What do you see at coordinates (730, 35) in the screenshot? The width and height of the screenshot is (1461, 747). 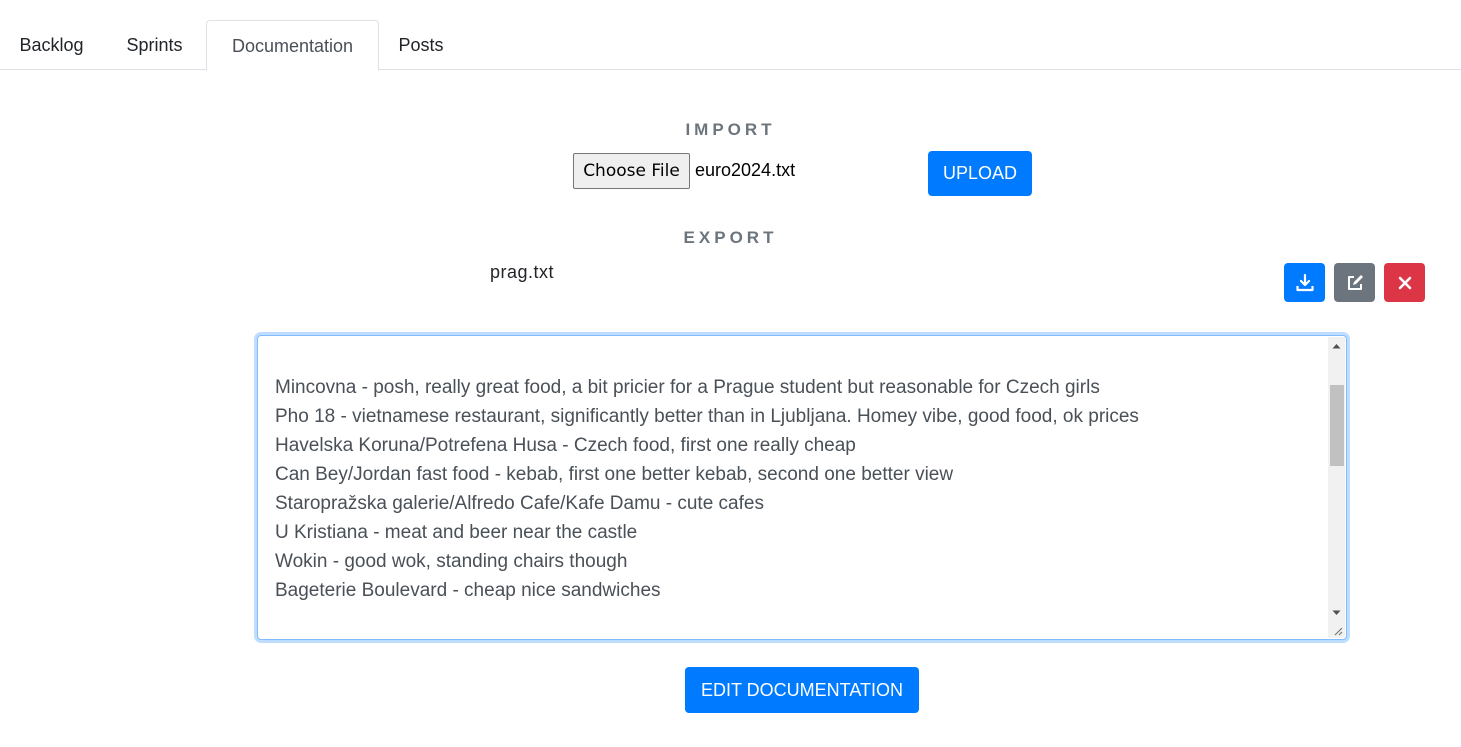 I see `nav-tabs: Backlog Sprints Documentation Posts` at bounding box center [730, 35].